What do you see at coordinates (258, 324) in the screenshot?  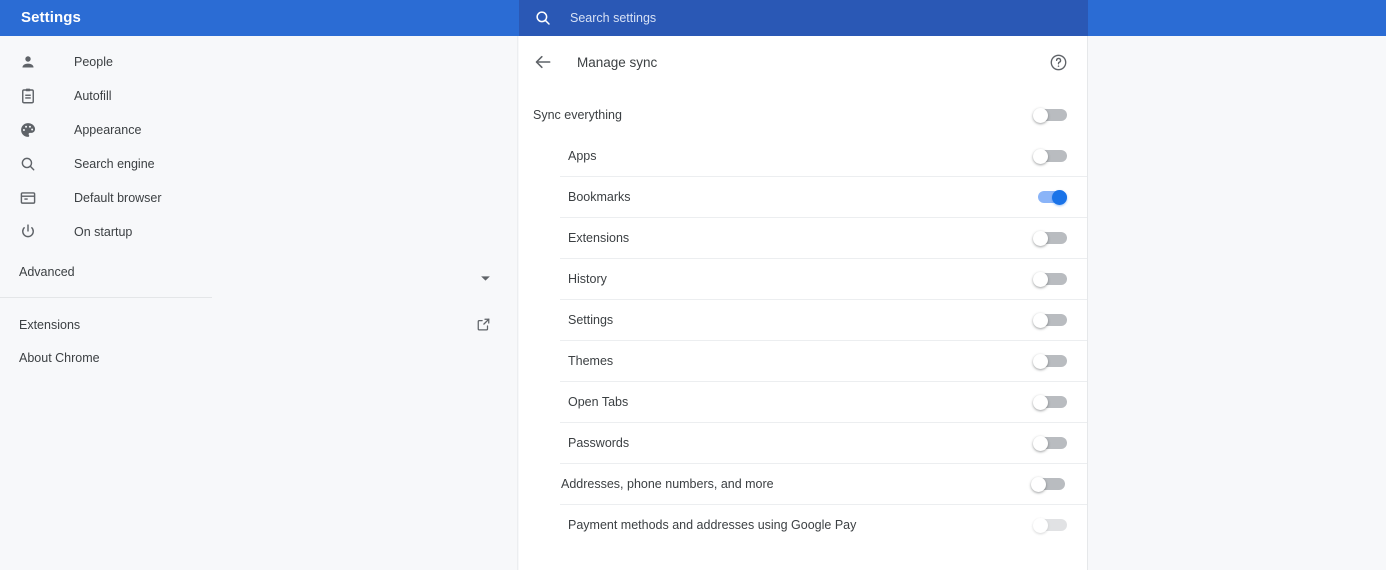 I see `sidebar-item-extensions: Extensions` at bounding box center [258, 324].